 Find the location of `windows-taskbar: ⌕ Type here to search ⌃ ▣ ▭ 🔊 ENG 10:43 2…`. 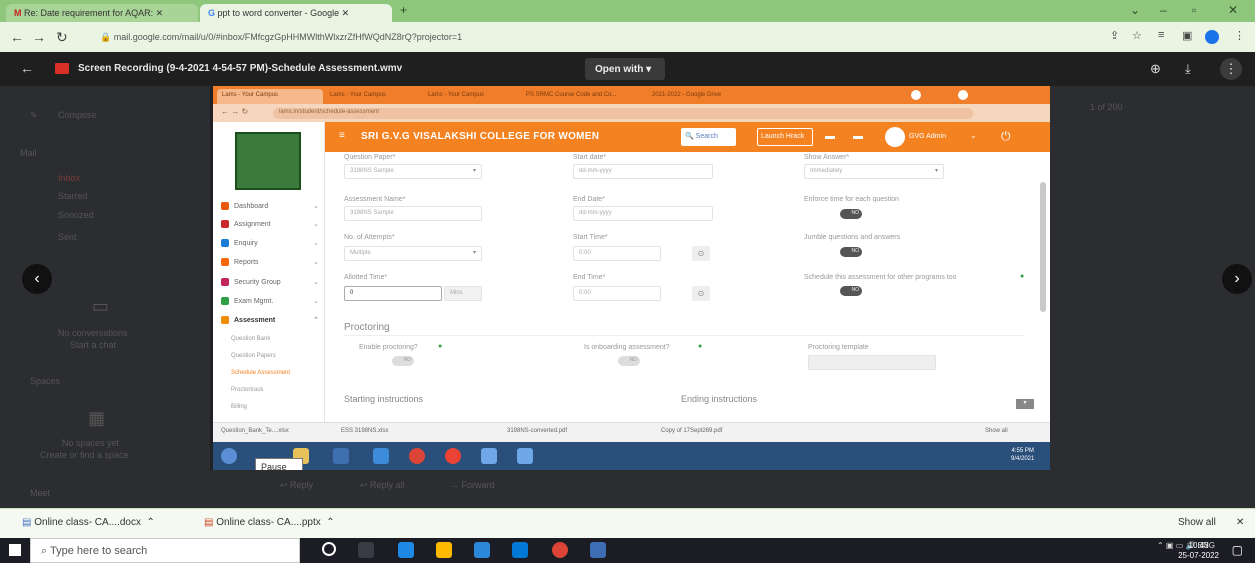

windows-taskbar: ⌕ Type here to search ⌃ ▣ ▭ 🔊 ENG 10:43 2… is located at coordinates (627, 550).